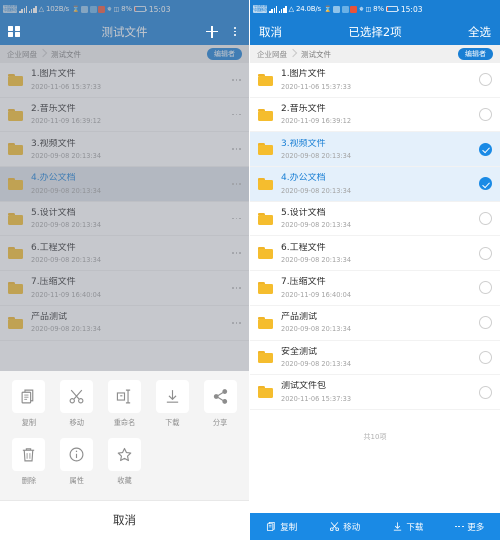  I want to click on signal-bars-icon-right, so click(273, 9).